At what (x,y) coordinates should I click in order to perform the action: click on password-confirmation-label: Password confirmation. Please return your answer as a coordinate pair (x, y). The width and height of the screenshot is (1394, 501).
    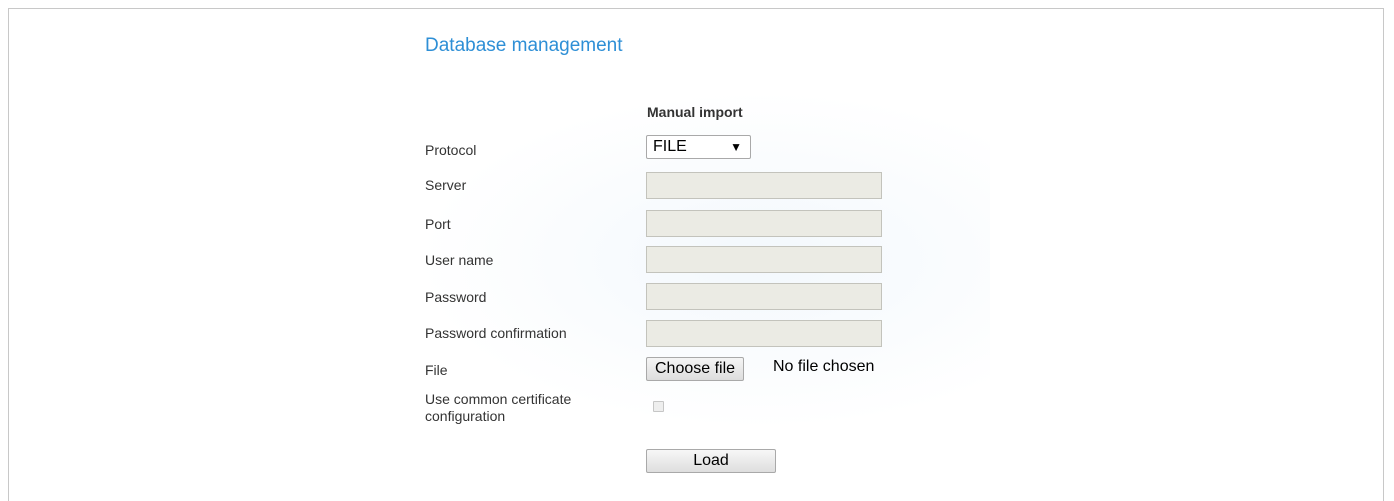
    Looking at the image, I should click on (496, 333).